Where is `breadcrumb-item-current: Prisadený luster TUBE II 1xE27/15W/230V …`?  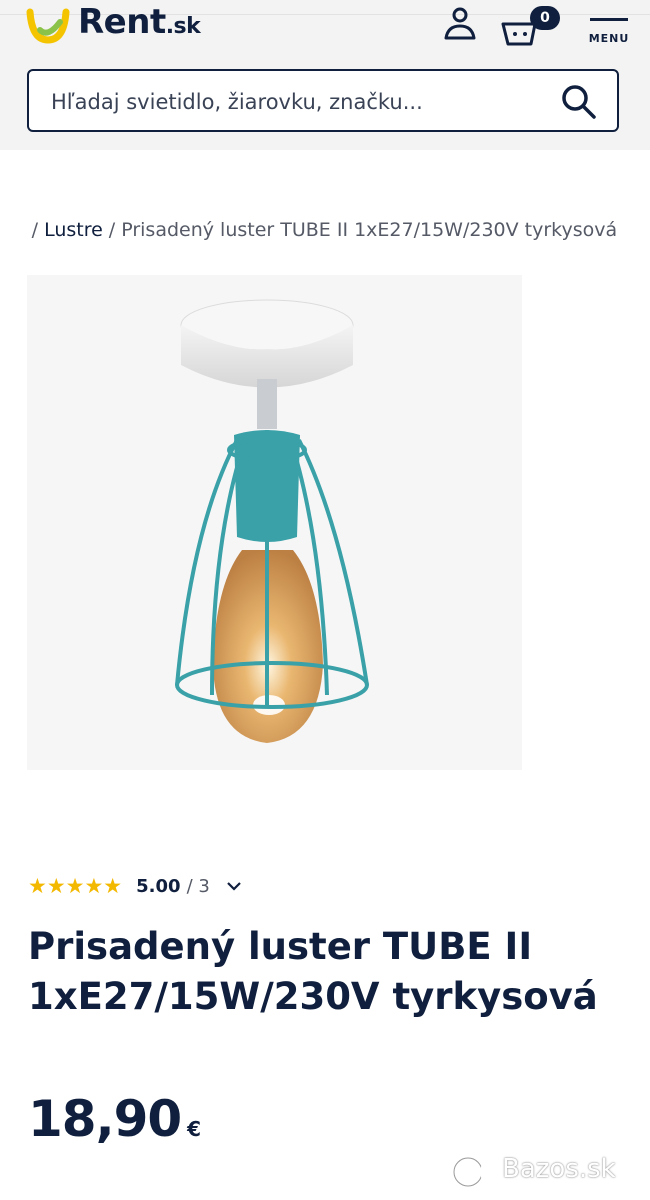 breadcrumb-item-current: Prisadený luster TUBE II 1xE27/15W/230V … is located at coordinates (369, 230).